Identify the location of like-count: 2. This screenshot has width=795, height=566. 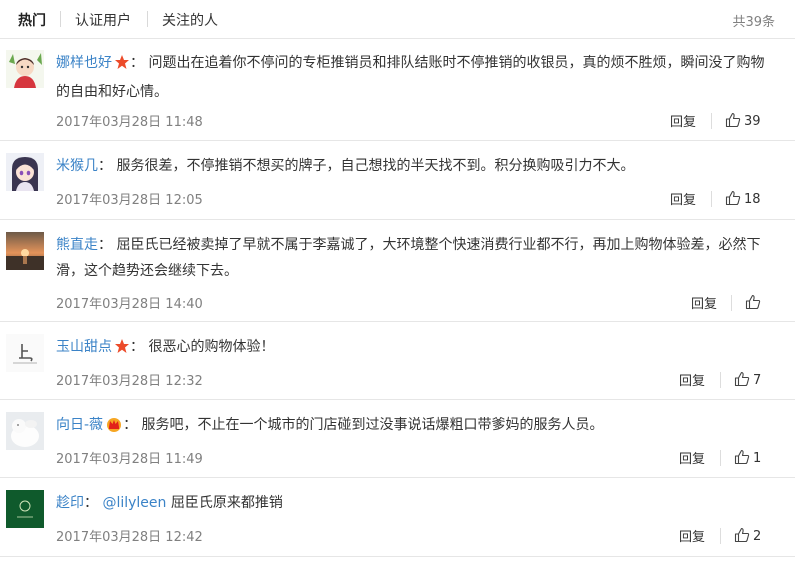
(757, 536).